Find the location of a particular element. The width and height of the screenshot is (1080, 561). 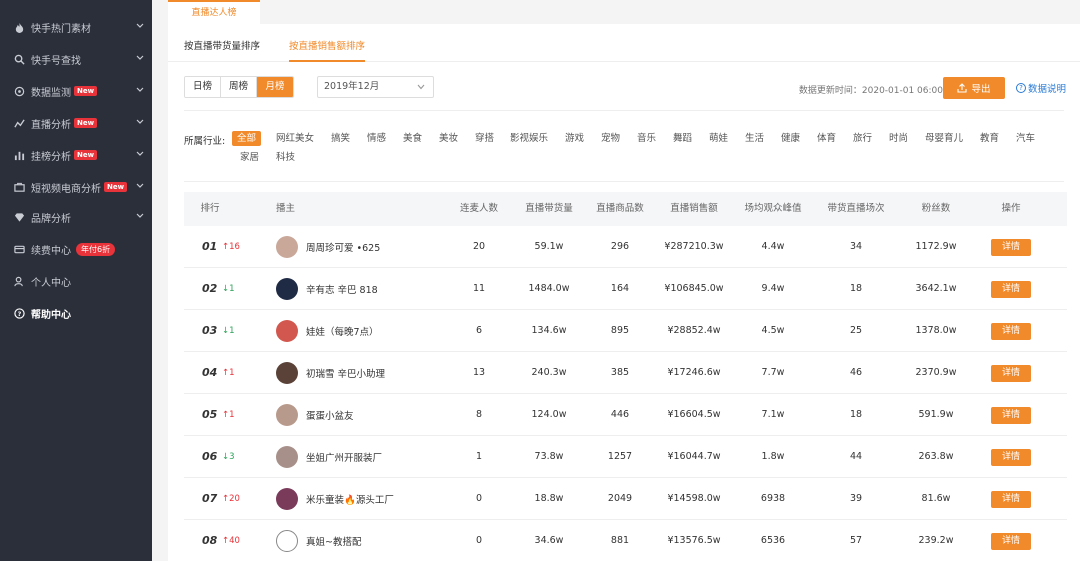

industry-tag: 美食 is located at coordinates (412, 138).